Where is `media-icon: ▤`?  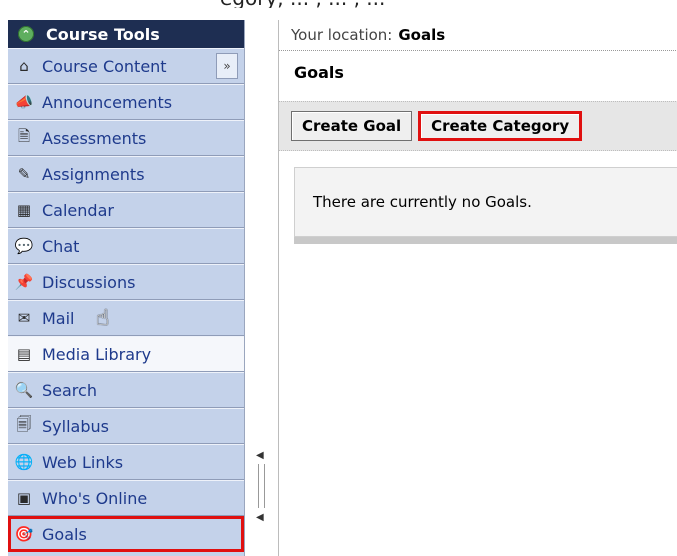
media-icon: ▤ is located at coordinates (24, 354).